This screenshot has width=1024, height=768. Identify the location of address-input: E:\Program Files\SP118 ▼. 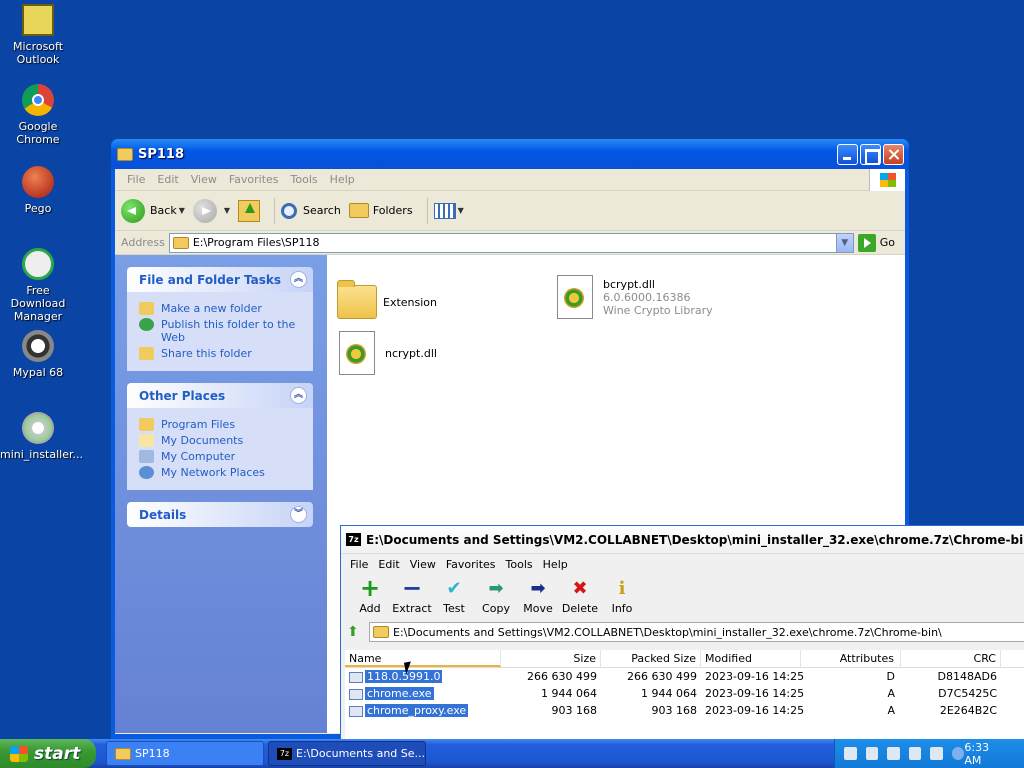
(511, 242).